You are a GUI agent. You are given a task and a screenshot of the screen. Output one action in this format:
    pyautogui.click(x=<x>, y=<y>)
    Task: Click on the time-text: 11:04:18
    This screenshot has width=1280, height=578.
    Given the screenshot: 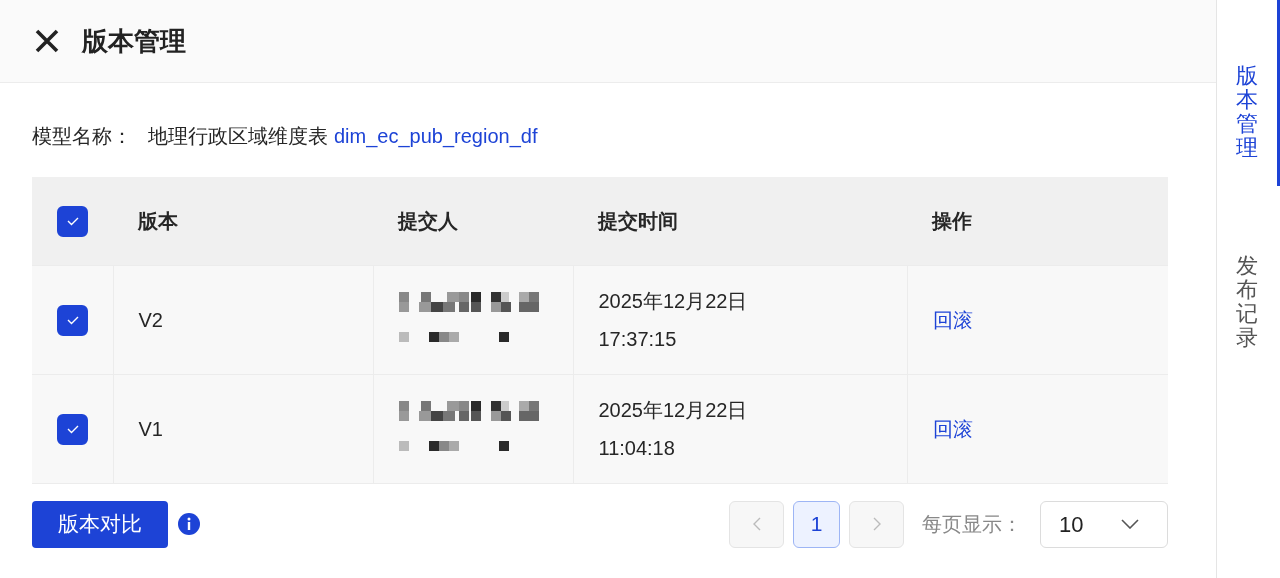 What is the action you would take?
    pyautogui.click(x=637, y=448)
    